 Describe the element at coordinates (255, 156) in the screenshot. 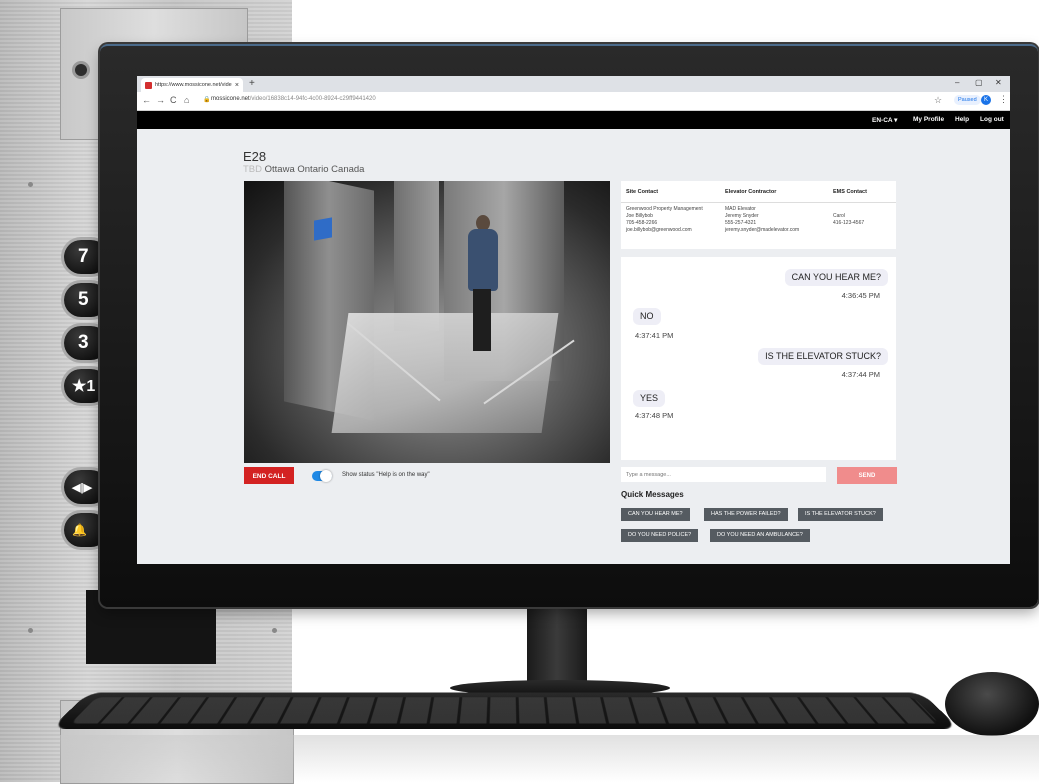

I see `car-id: E28` at that location.